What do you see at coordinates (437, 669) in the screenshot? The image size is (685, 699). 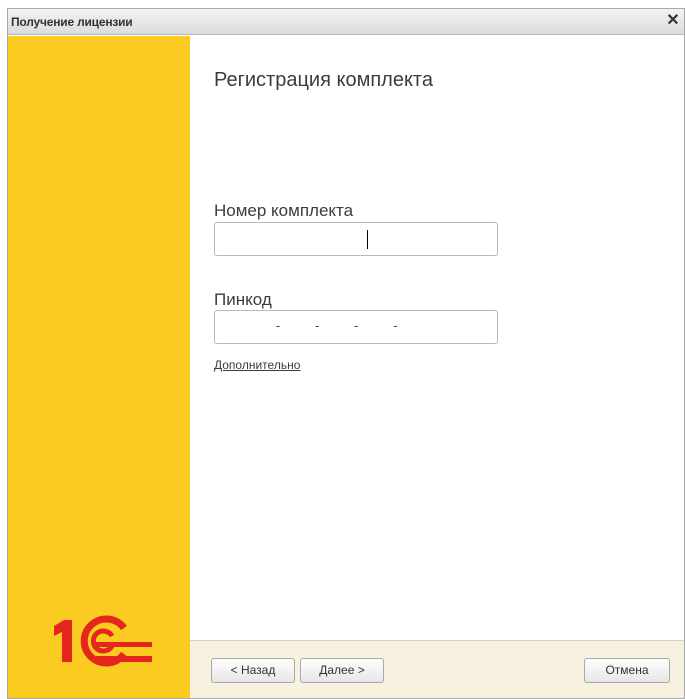 I see `button-bar: < Назад Далее > Отмена` at bounding box center [437, 669].